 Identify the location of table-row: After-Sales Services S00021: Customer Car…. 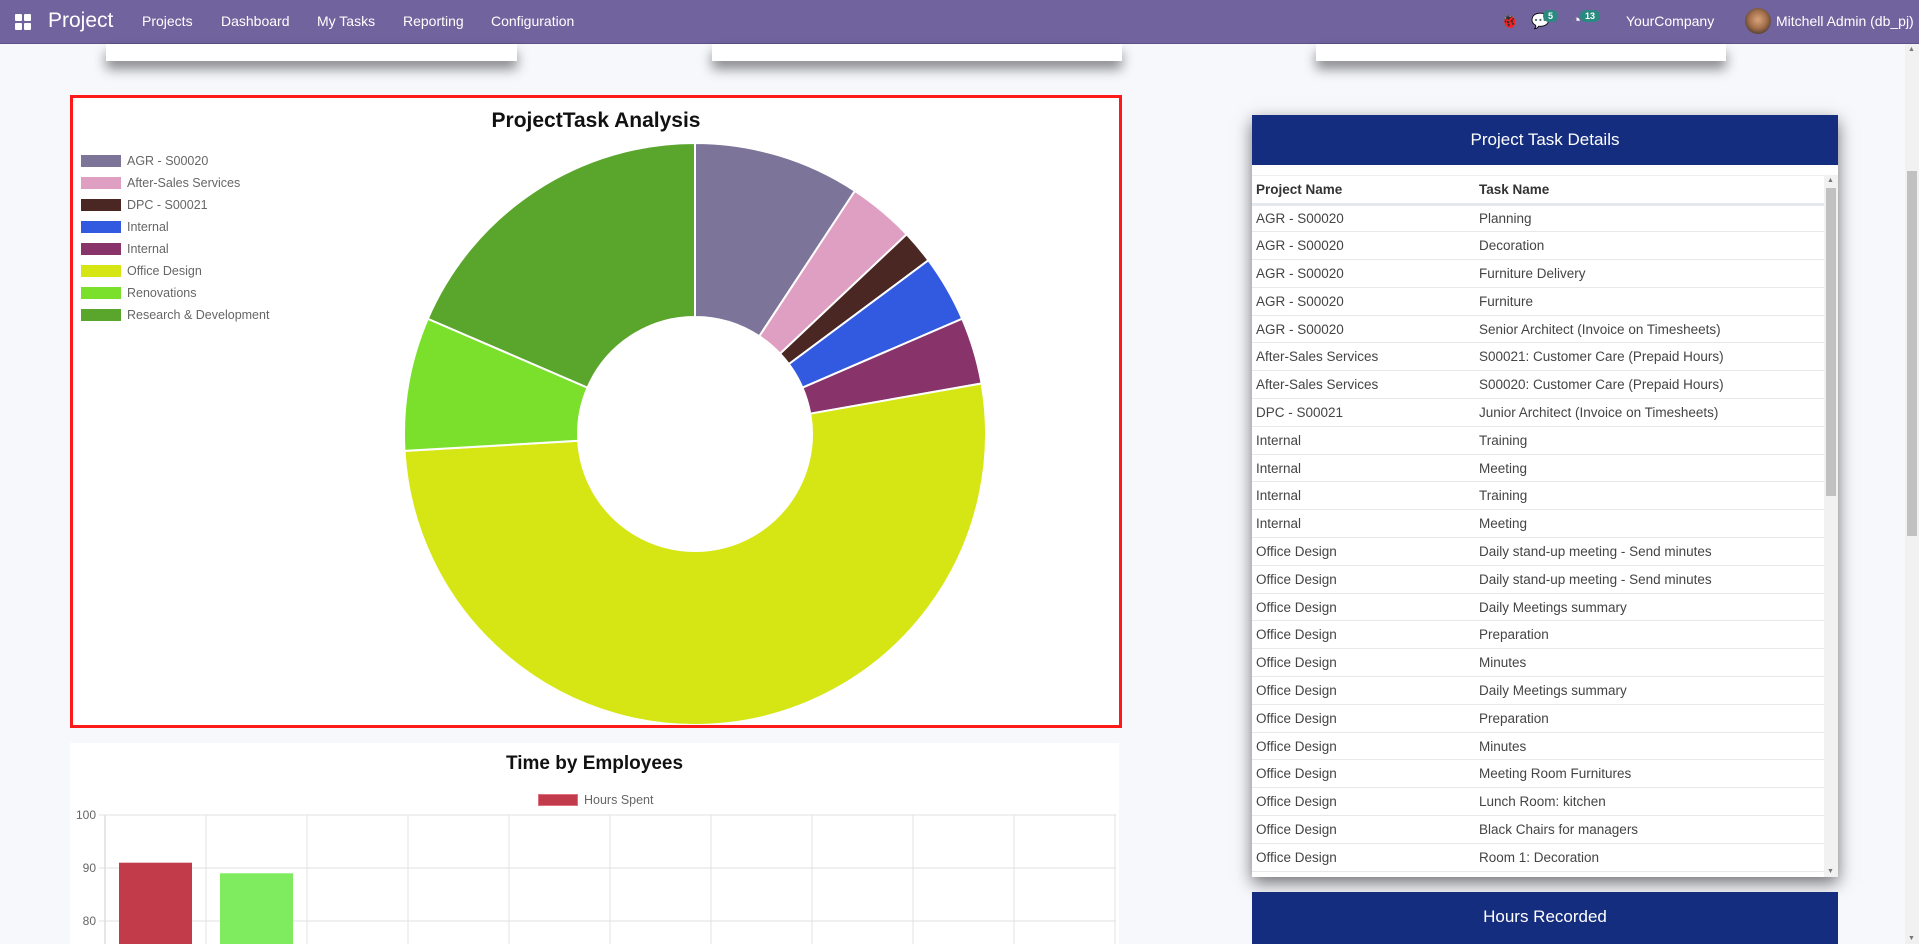
(1538, 357).